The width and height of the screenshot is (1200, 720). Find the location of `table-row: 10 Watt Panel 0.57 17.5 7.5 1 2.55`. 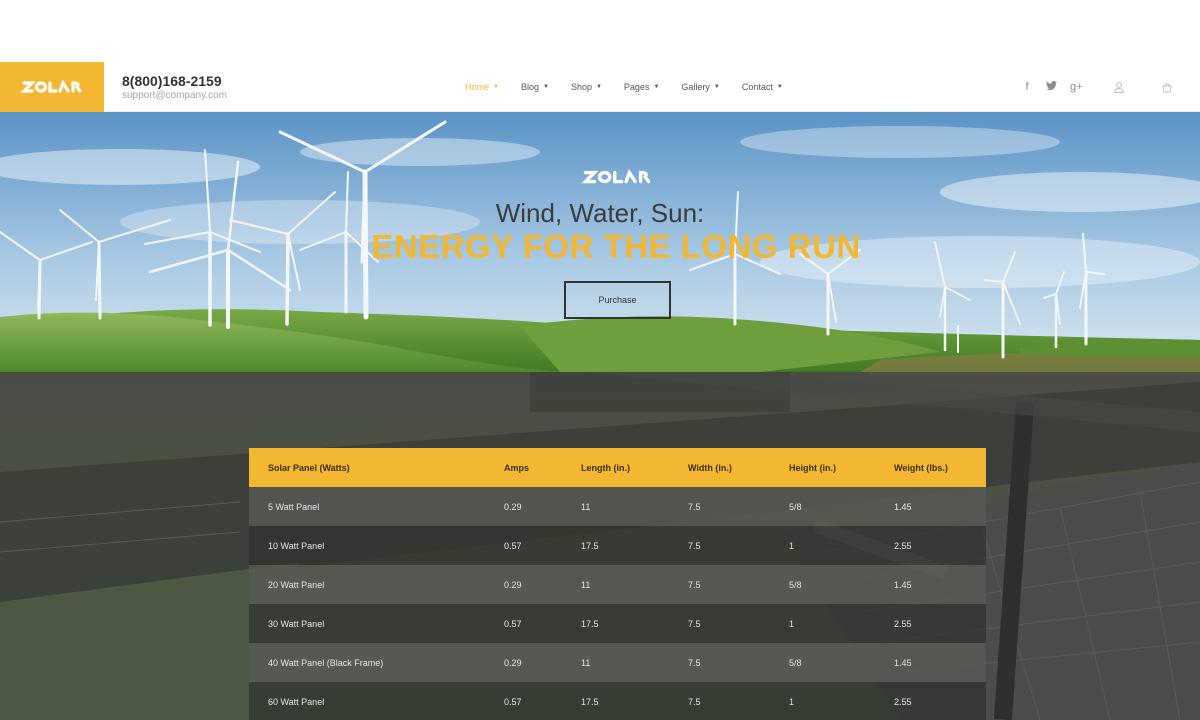

table-row: 10 Watt Panel 0.57 17.5 7.5 1 2.55 is located at coordinates (617, 545).